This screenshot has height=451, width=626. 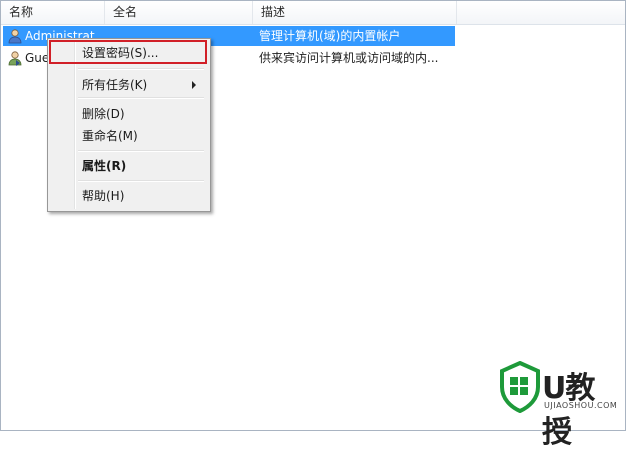 What do you see at coordinates (53, 12) in the screenshot?
I see `column-header-name: 名称` at bounding box center [53, 12].